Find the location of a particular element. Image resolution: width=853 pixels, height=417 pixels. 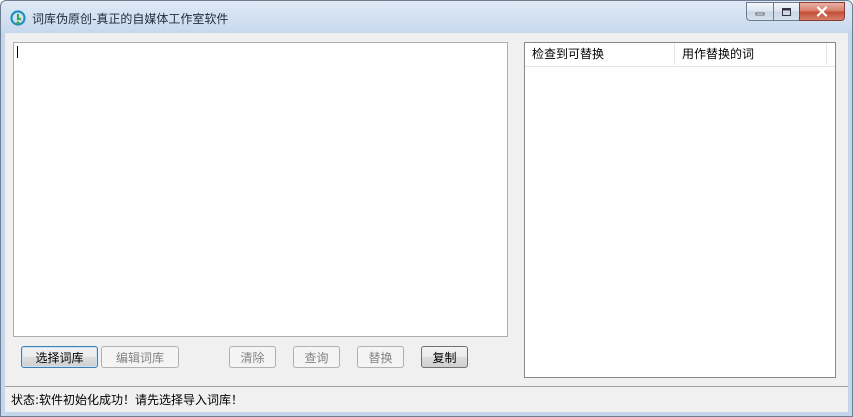

minimize-icon is located at coordinates (759, 13).